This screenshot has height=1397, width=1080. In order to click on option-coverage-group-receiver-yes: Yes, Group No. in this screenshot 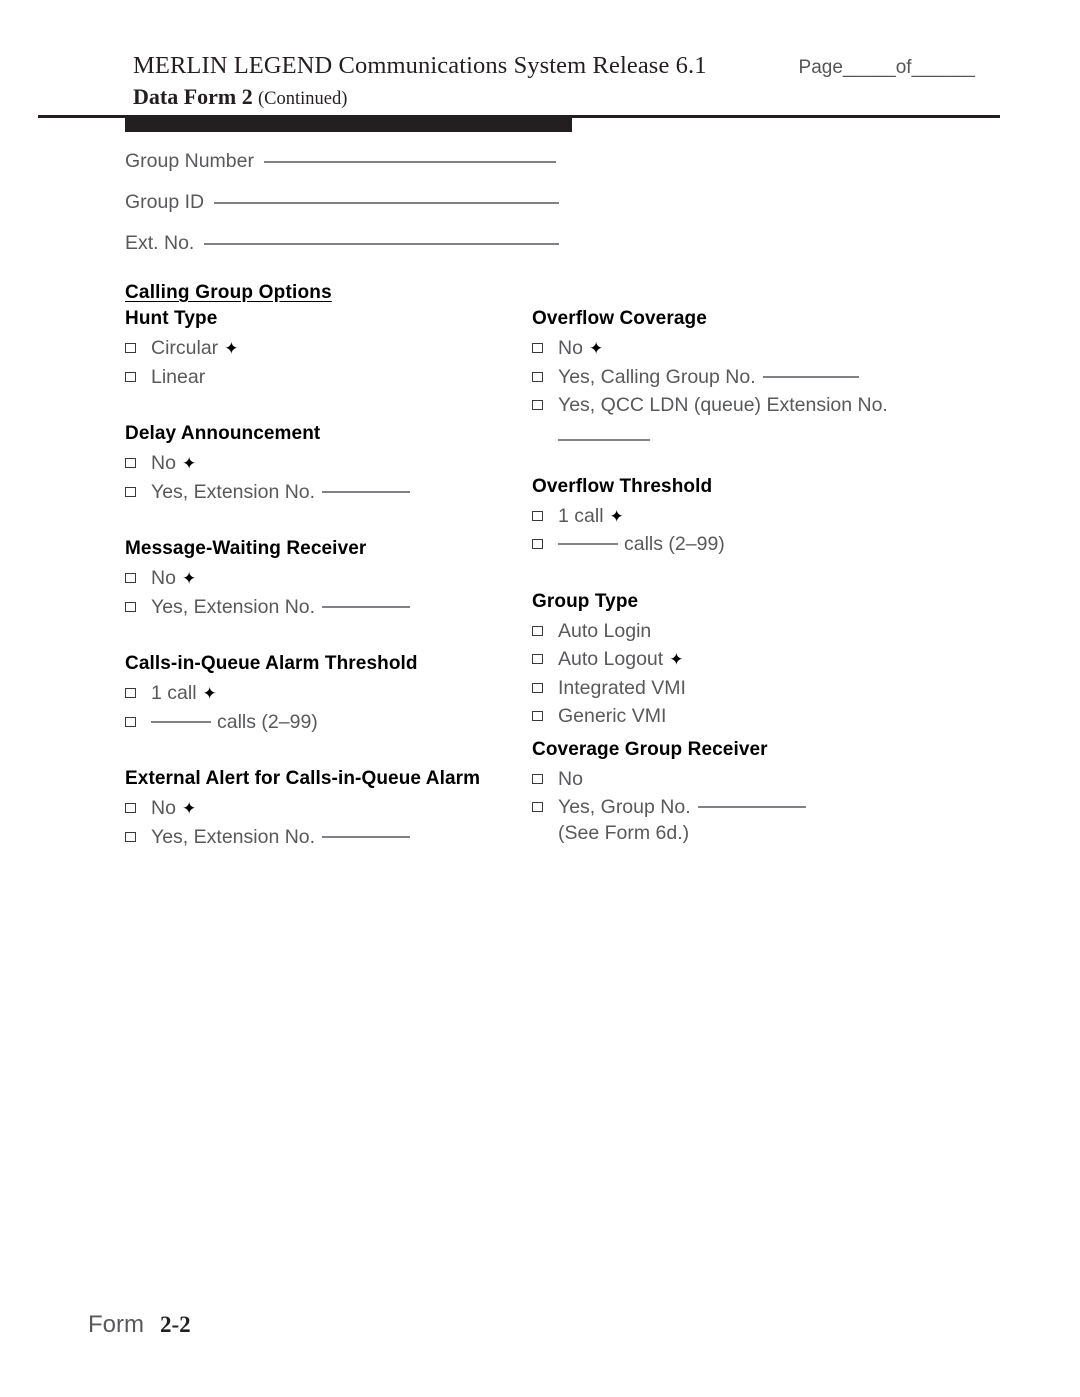, I will do `click(747, 807)`.